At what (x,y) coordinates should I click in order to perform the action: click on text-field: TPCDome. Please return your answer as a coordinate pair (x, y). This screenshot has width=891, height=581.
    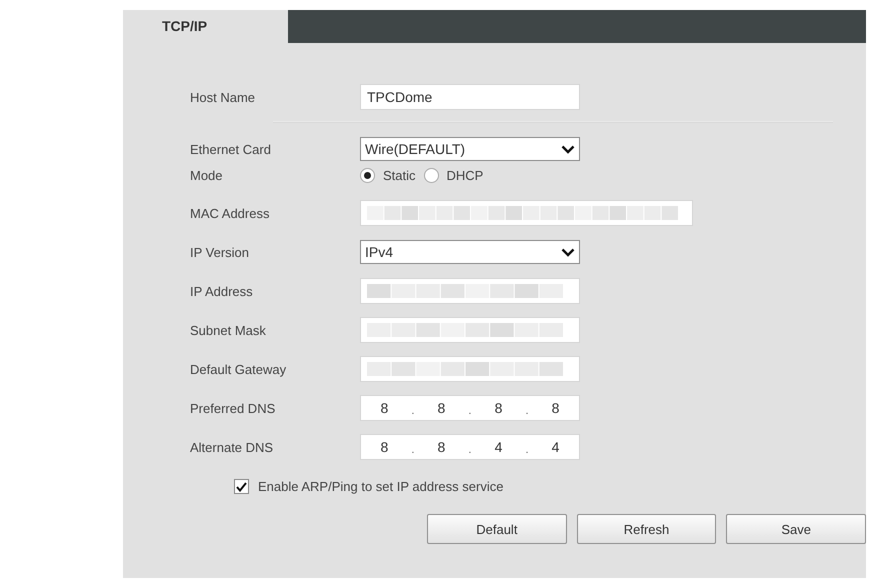
    Looking at the image, I should click on (470, 97).